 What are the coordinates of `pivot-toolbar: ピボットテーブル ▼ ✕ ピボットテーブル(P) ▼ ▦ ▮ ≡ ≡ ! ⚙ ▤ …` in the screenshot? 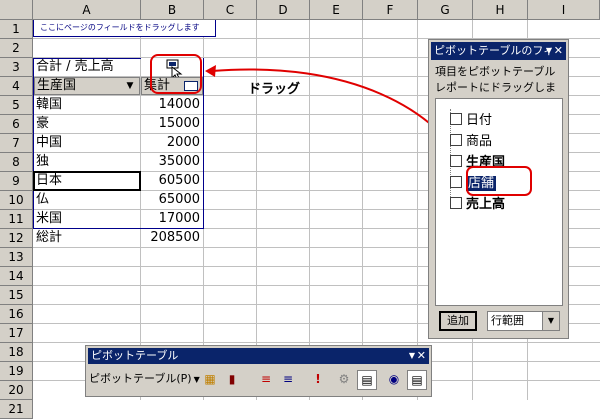 It's located at (258, 371).